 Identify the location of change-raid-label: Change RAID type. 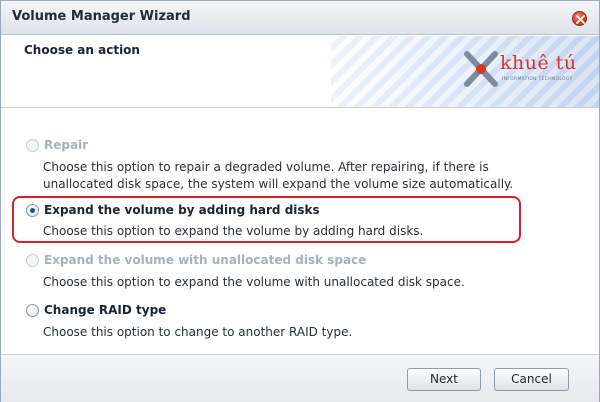
(105, 310).